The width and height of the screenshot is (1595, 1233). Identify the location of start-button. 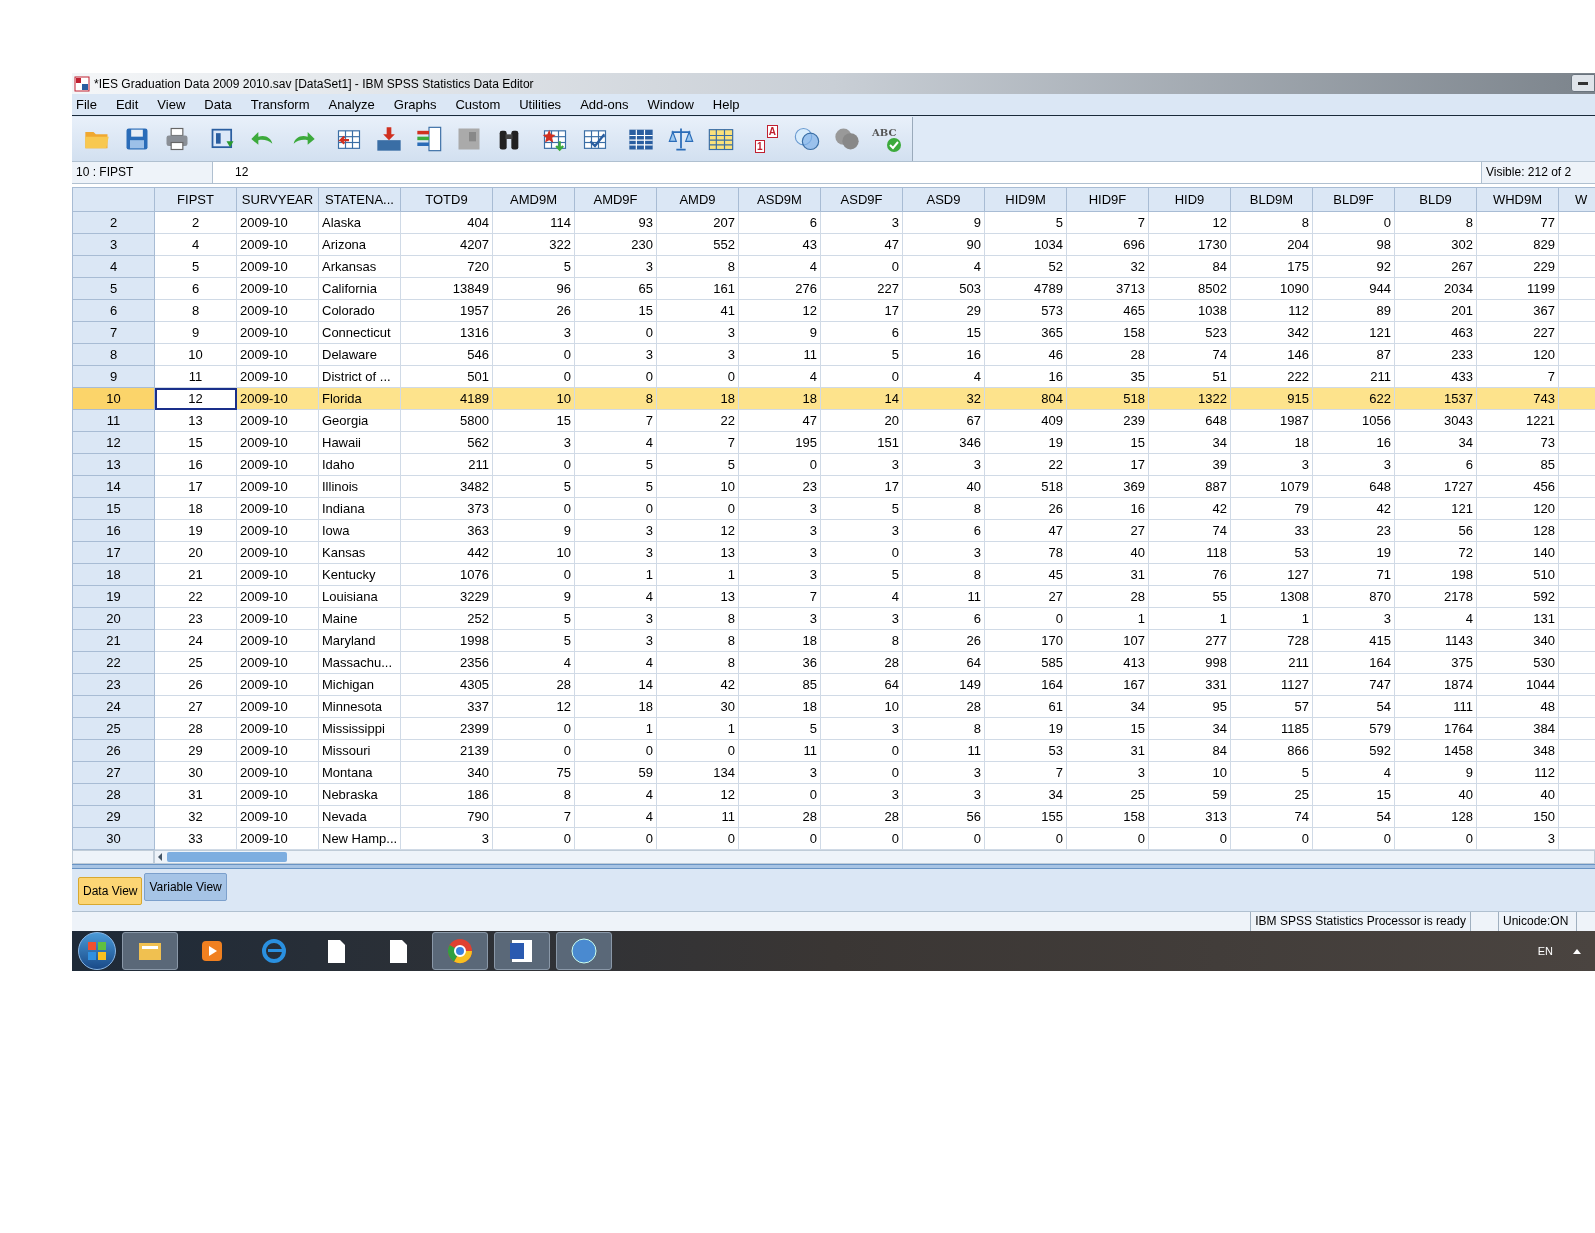
(97, 951).